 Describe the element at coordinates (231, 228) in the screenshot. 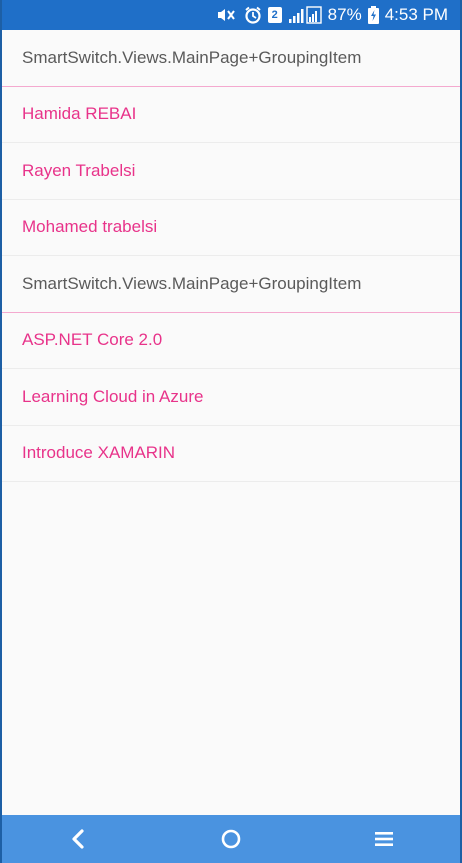

I see `list-item: Mohamed trabelsi` at that location.